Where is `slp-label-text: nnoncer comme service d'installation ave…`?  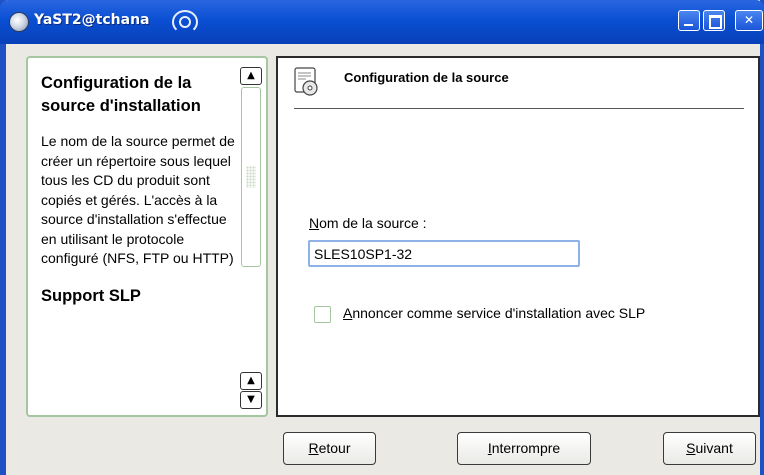 slp-label-text: nnoncer comme service d'installation ave… is located at coordinates (499, 313).